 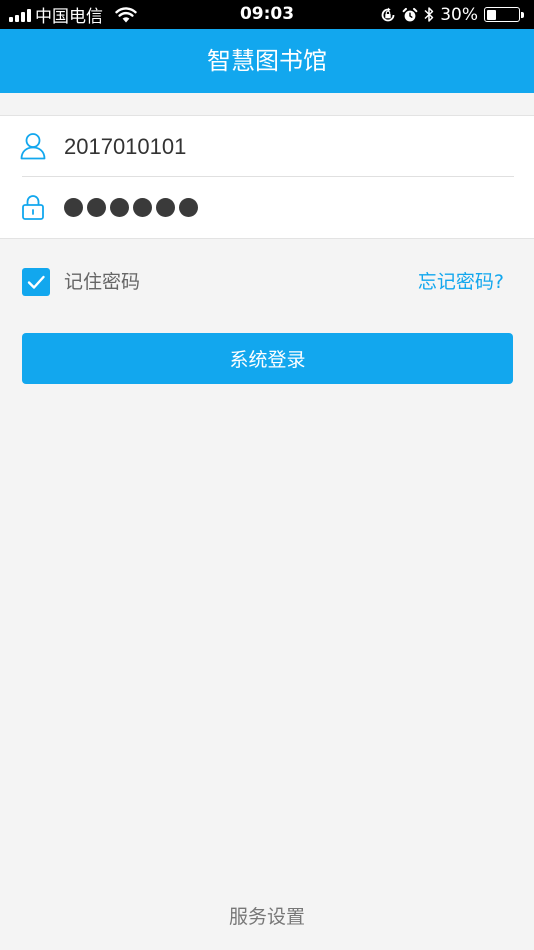 What do you see at coordinates (459, 14) in the screenshot?
I see `battery-percent: 30%` at bounding box center [459, 14].